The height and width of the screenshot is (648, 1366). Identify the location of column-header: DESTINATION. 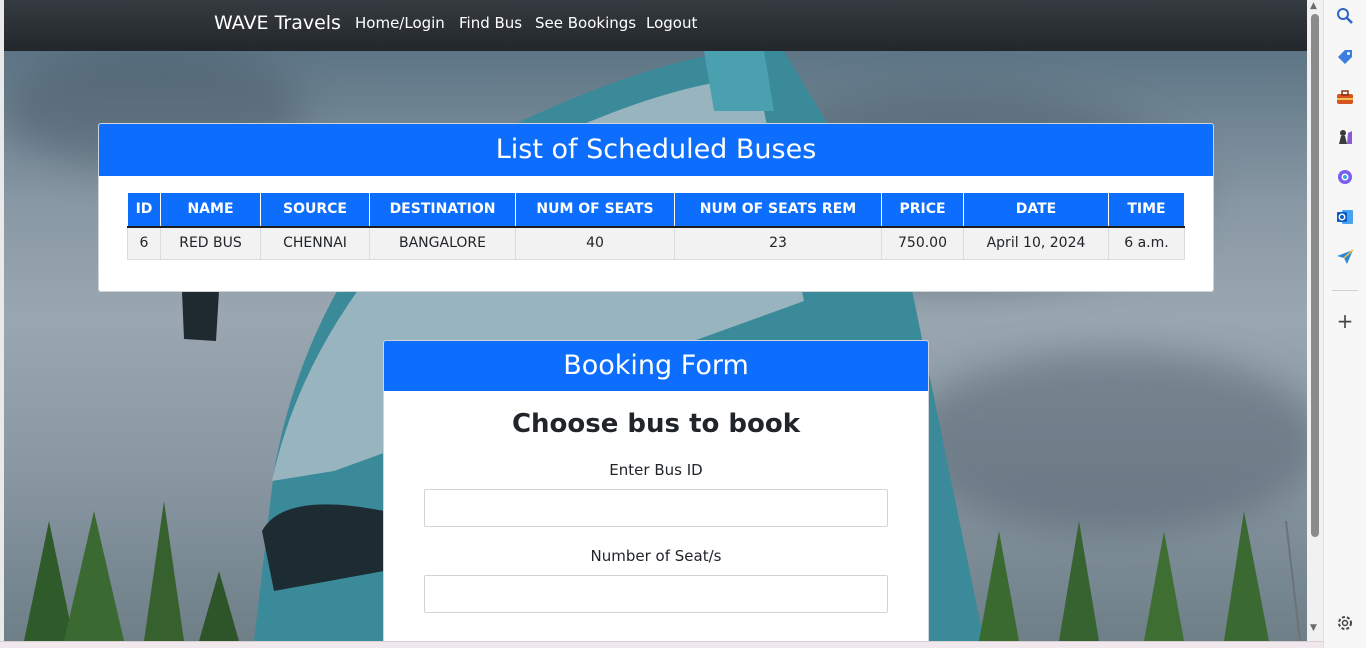
(442, 210).